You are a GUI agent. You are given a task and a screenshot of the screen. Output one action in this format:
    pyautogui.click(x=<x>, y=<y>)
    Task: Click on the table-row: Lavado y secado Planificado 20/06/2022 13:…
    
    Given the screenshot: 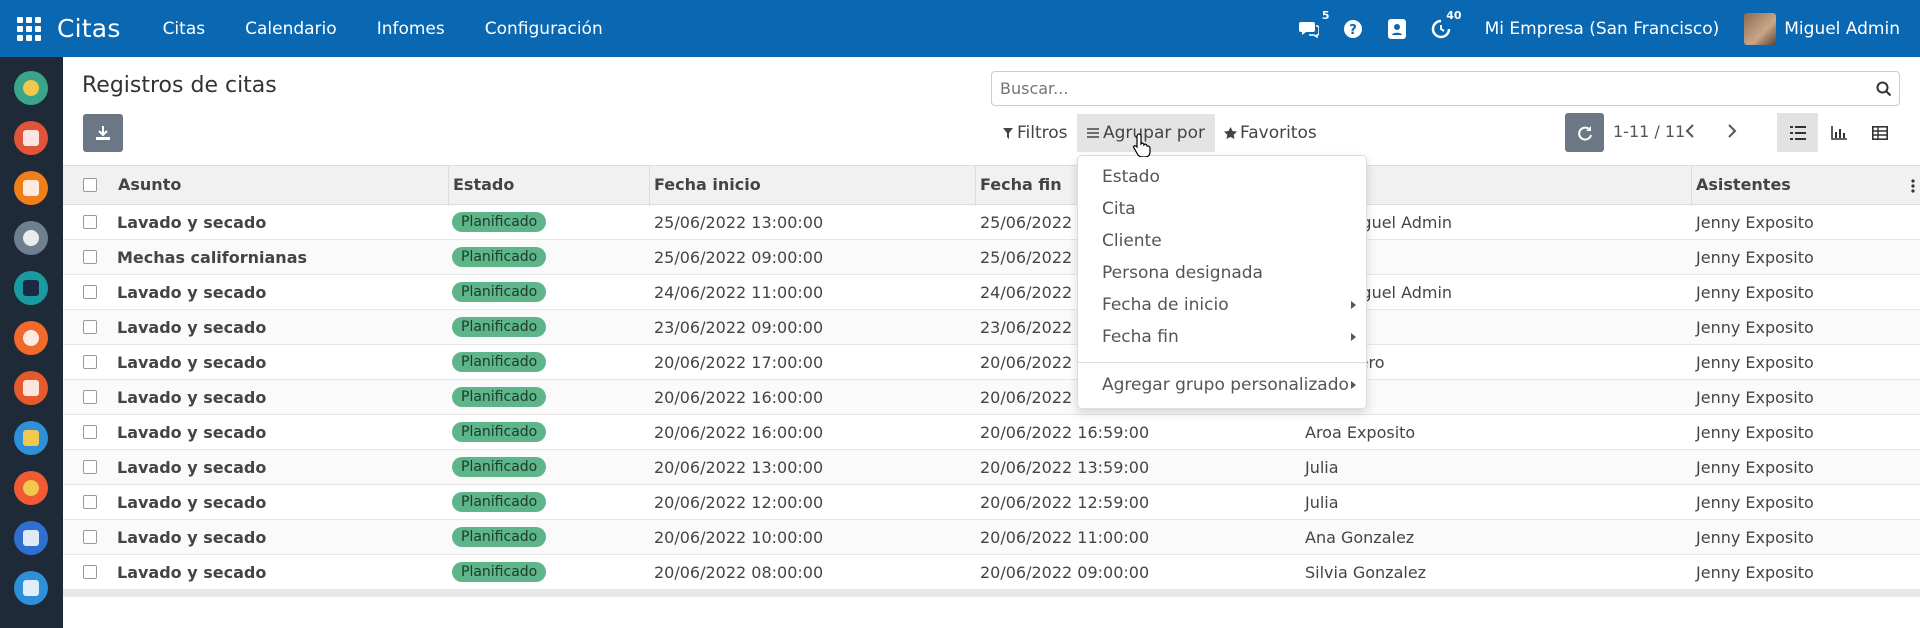 What is the action you would take?
    pyautogui.click(x=991, y=467)
    